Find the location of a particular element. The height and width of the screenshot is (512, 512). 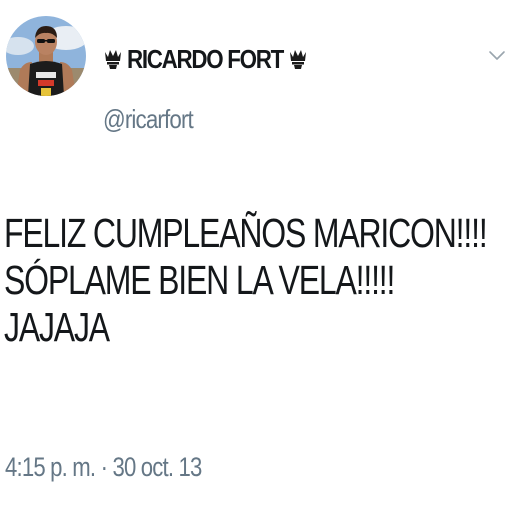

tweet-text-line: JAJAJA is located at coordinates (57, 327).